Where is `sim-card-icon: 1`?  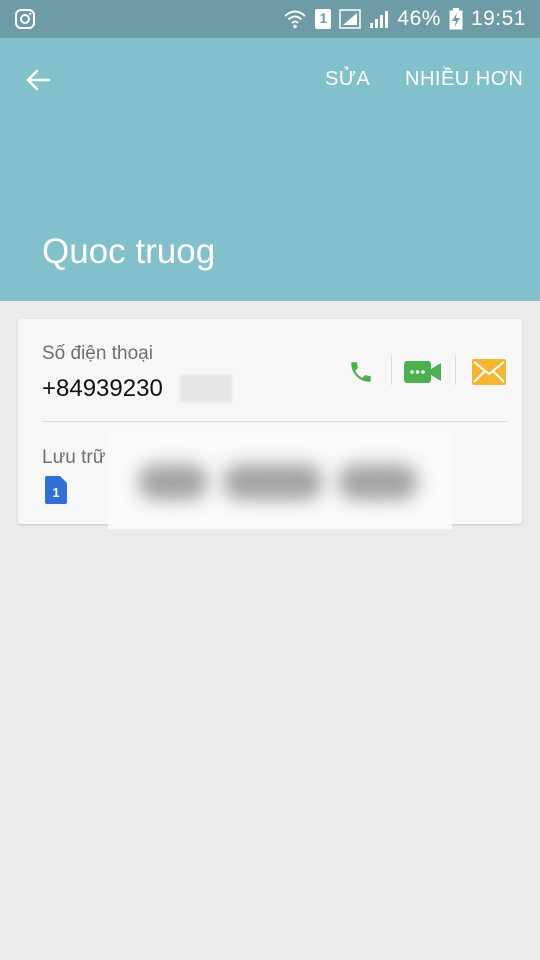
sim-card-icon: 1 is located at coordinates (56, 490).